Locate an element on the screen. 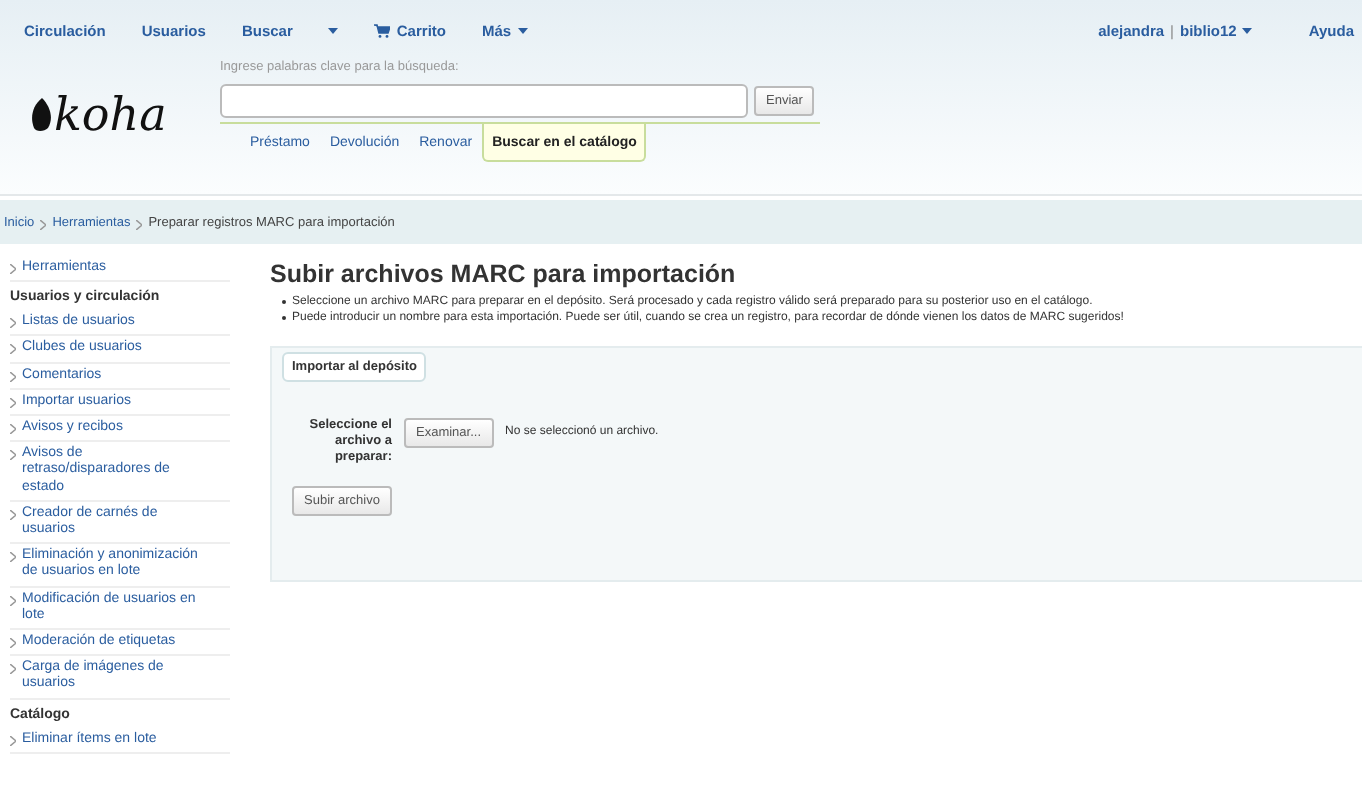 The width and height of the screenshot is (1362, 812). search-field is located at coordinates (484, 101).